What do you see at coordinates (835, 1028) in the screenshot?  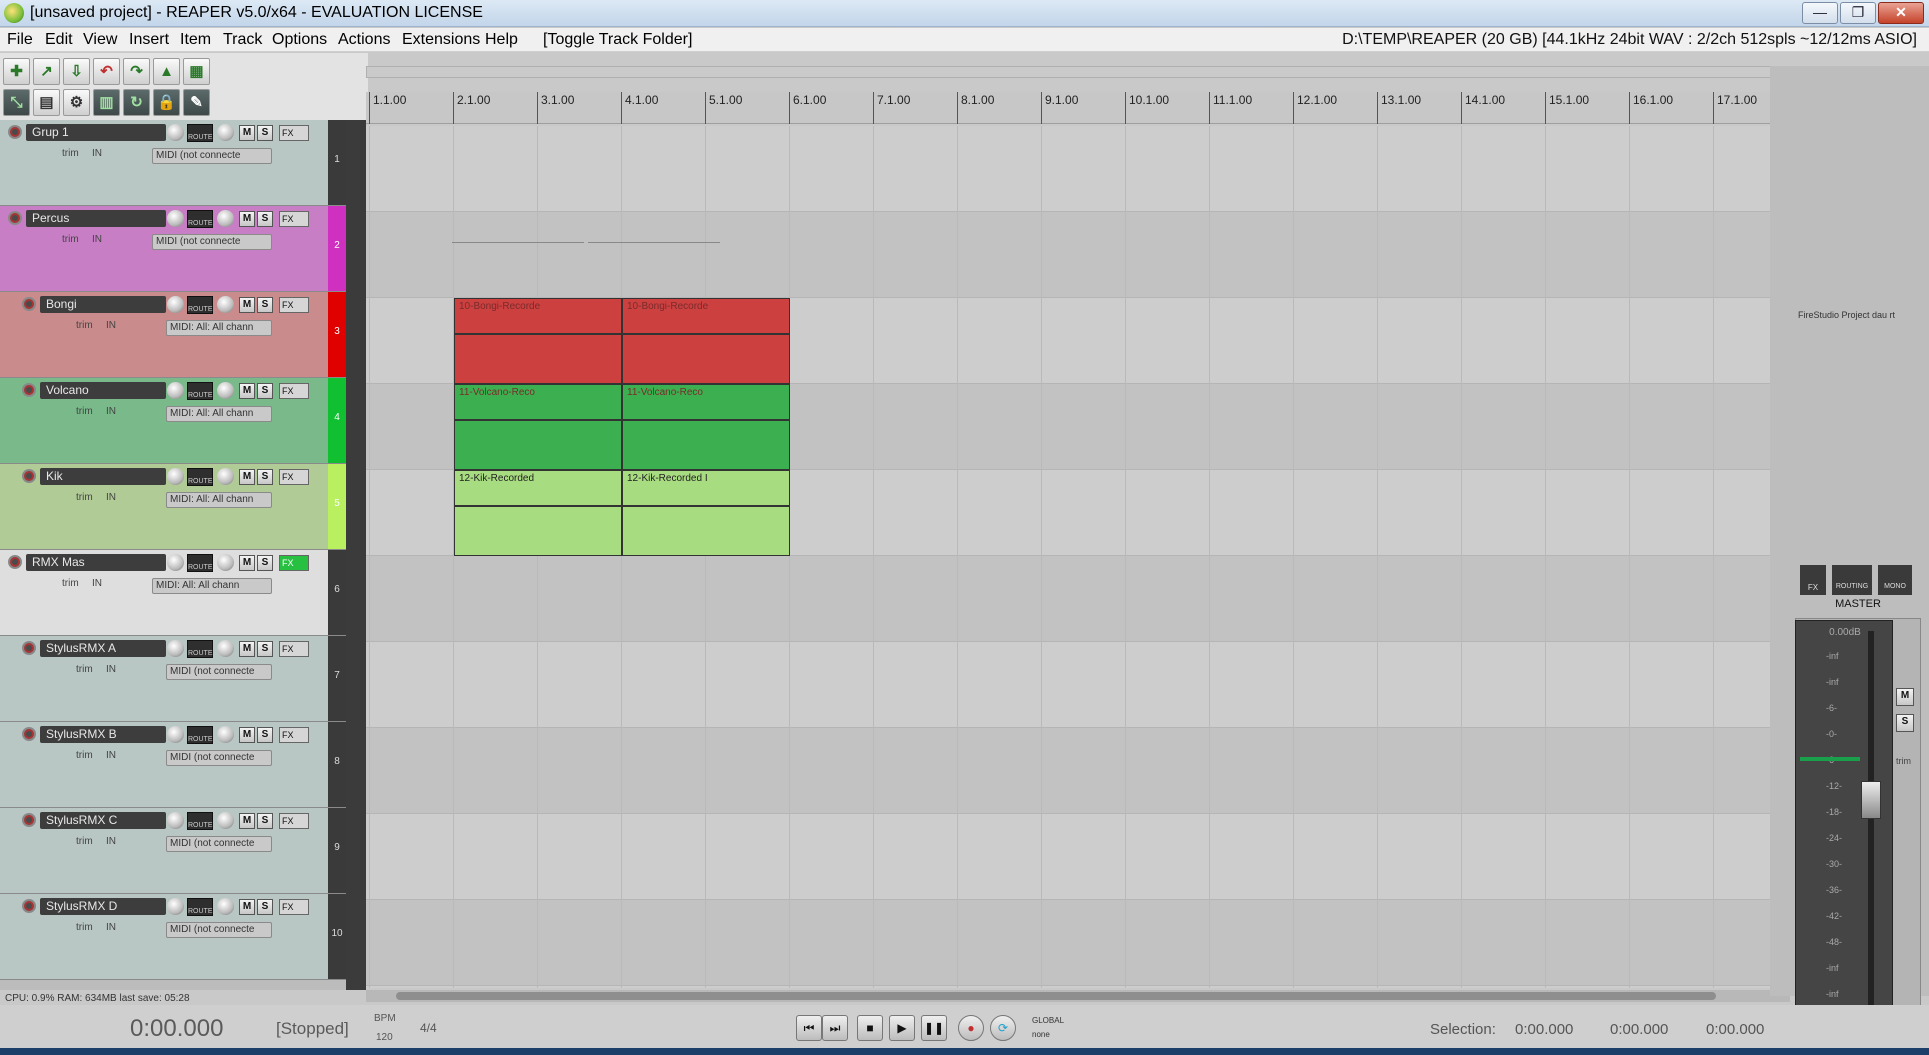 I see `go-to-end-icon: ⏭` at bounding box center [835, 1028].